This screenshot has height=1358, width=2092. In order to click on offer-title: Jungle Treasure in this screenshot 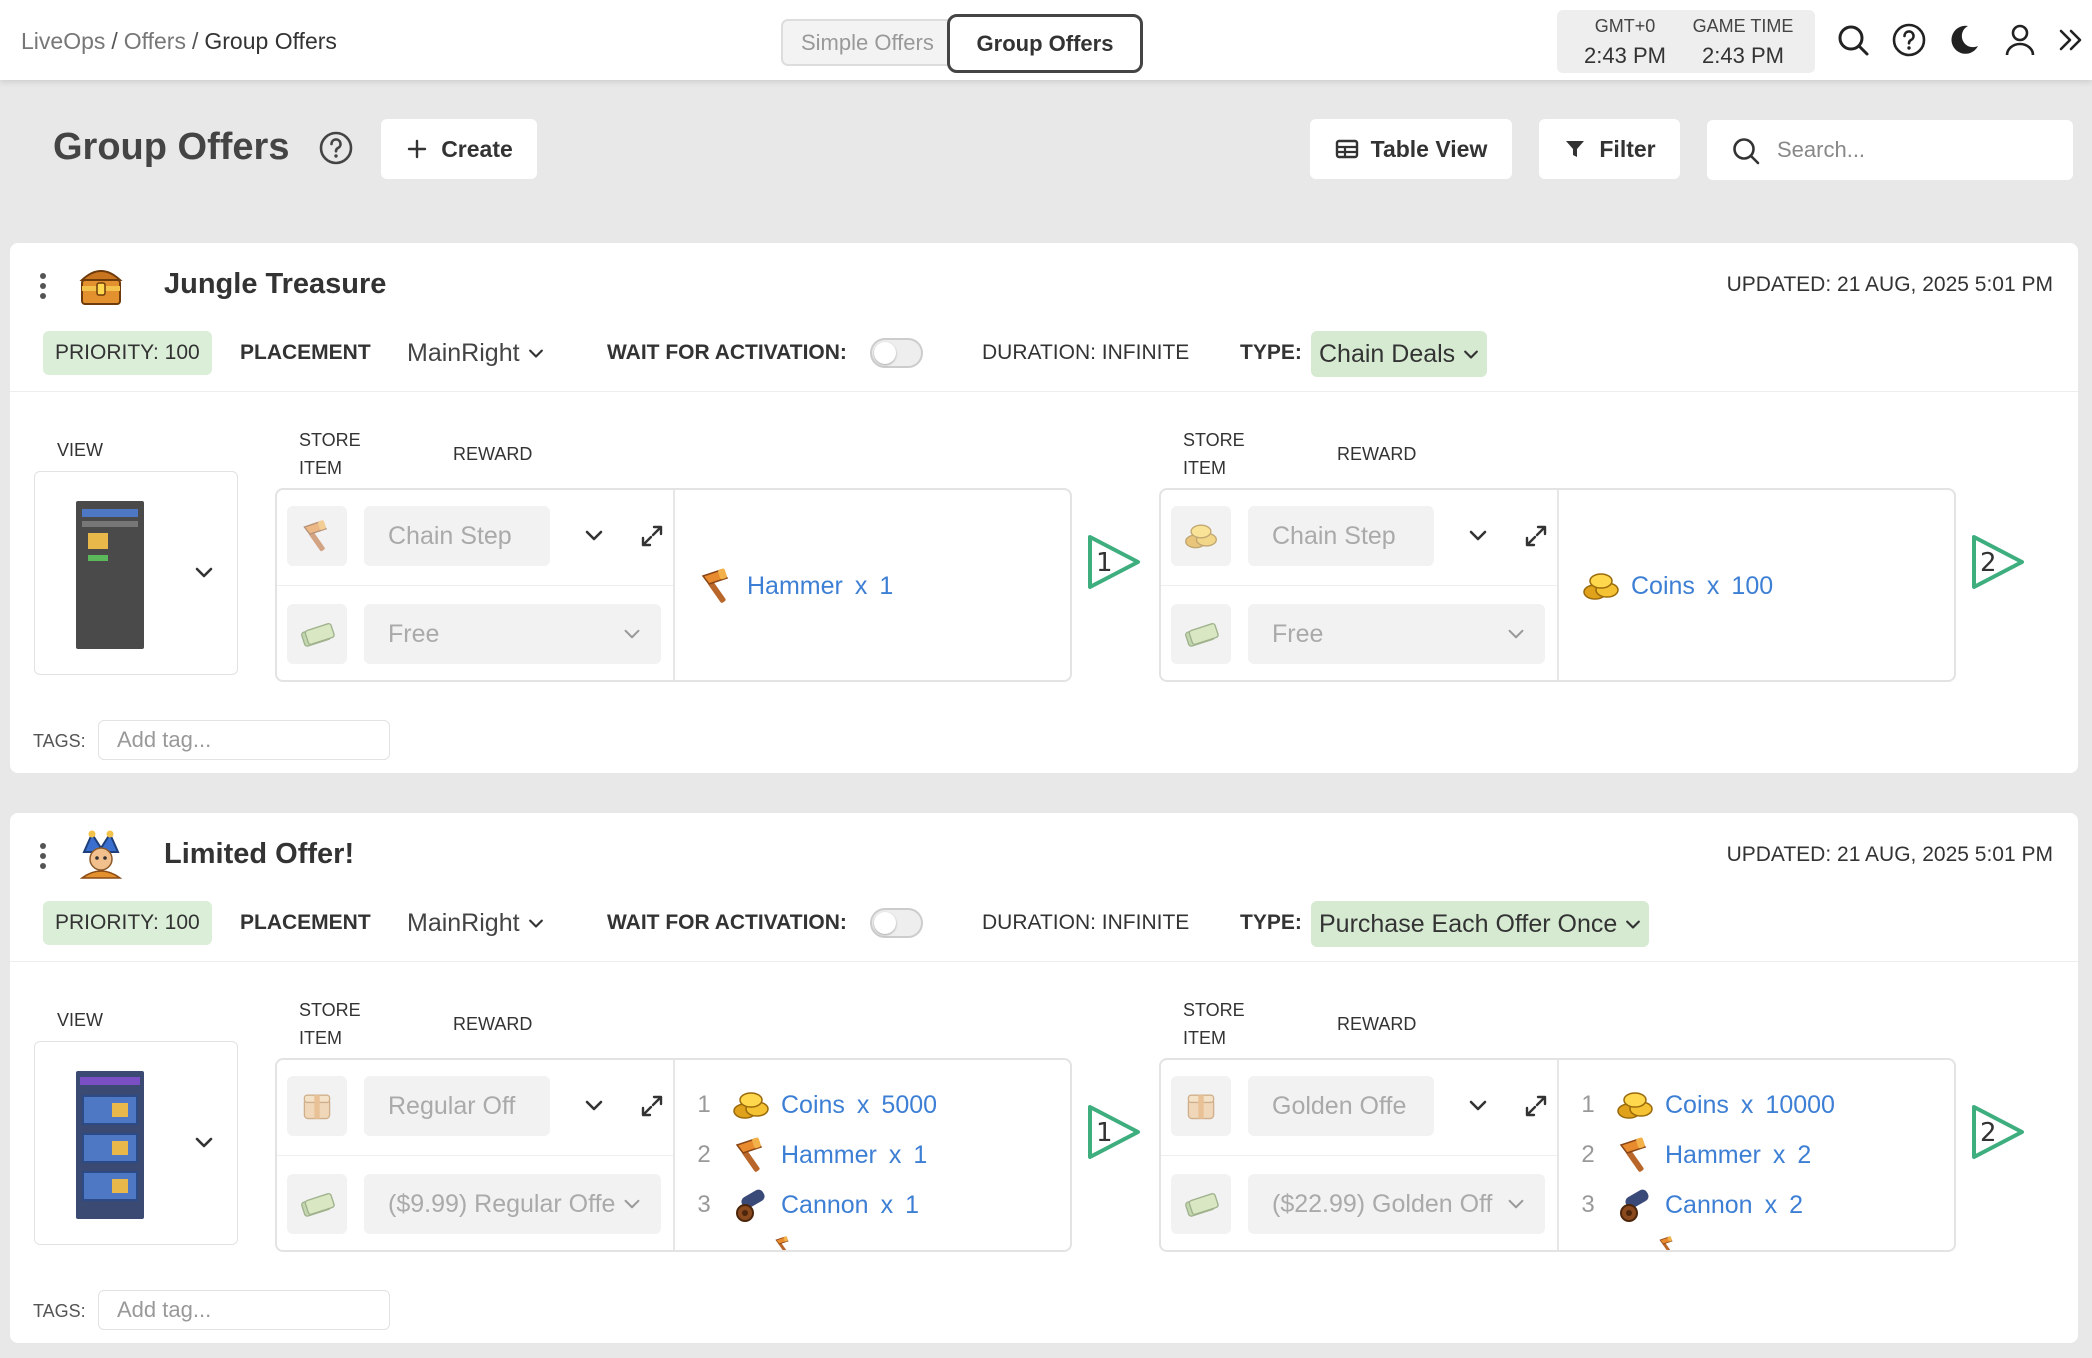, I will do `click(275, 284)`.